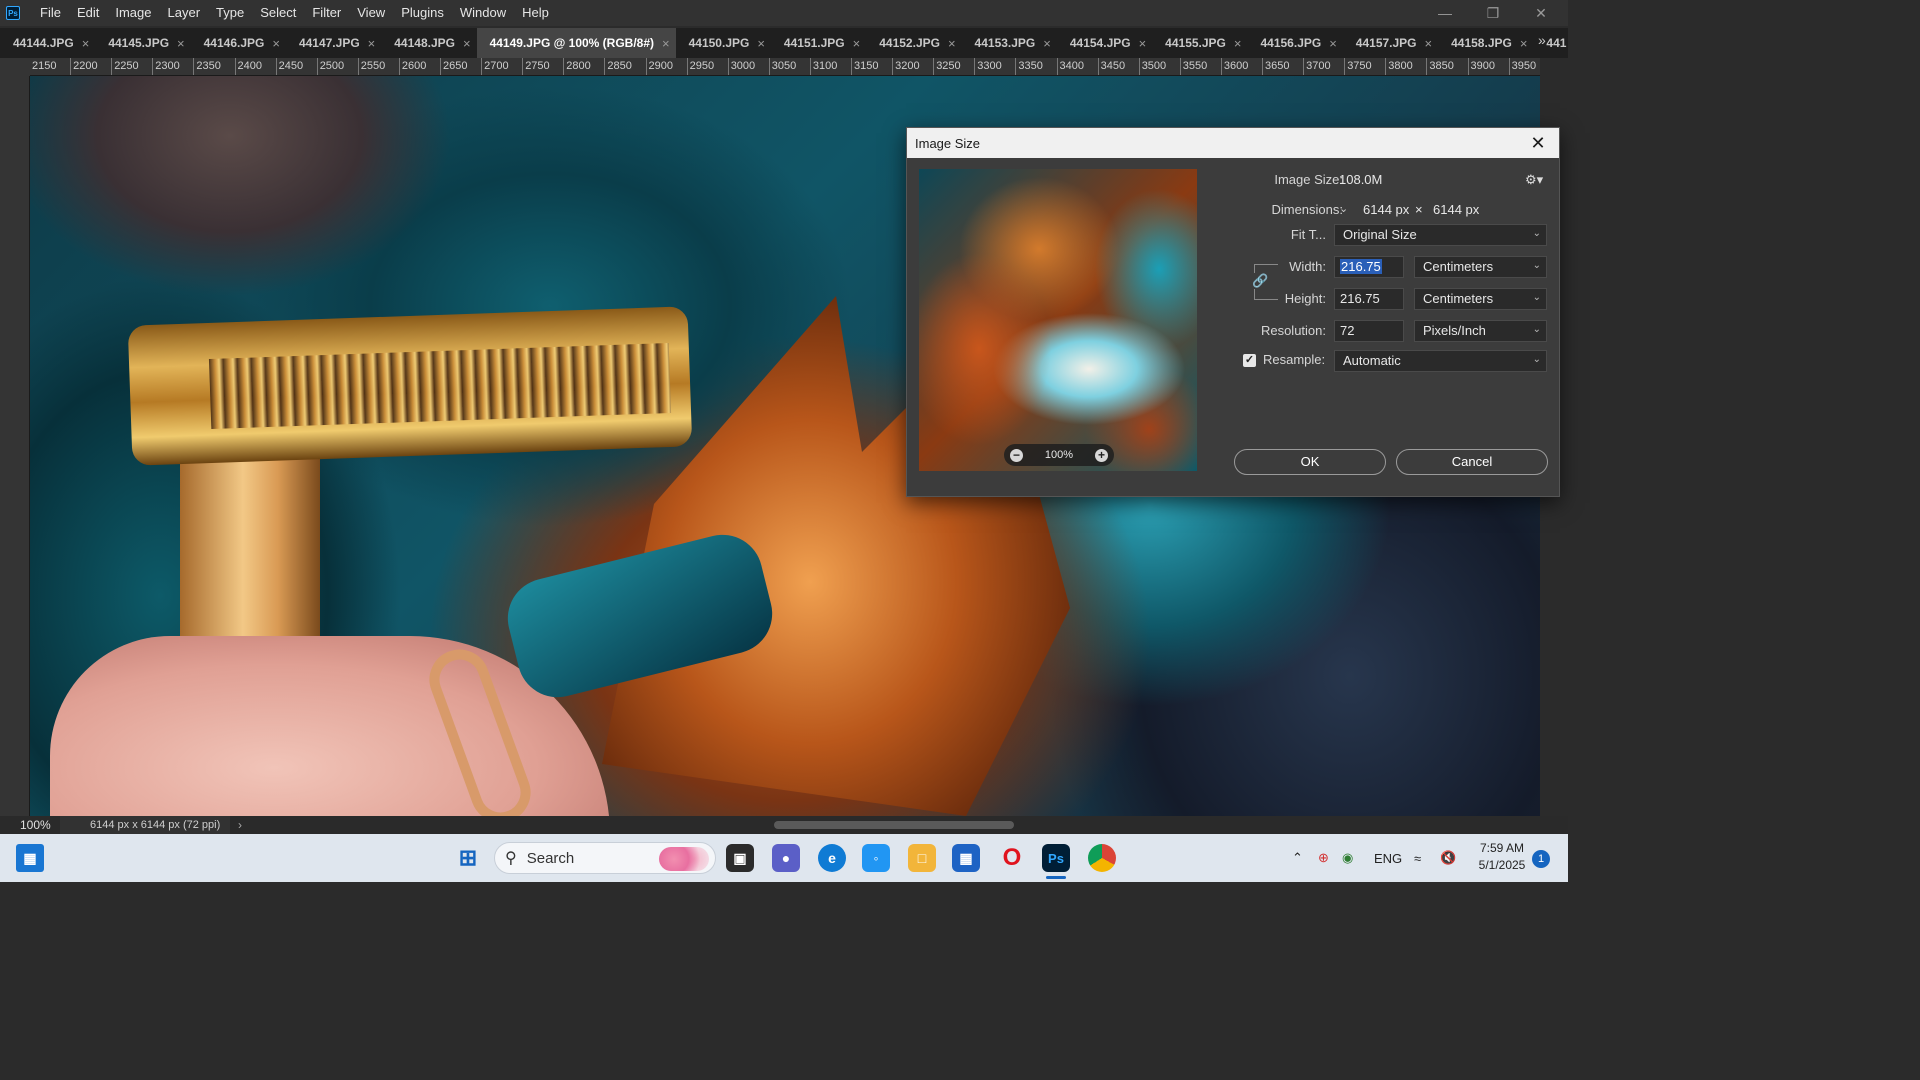  I want to click on document-tab: 44145.JPG ×, so click(142, 43).